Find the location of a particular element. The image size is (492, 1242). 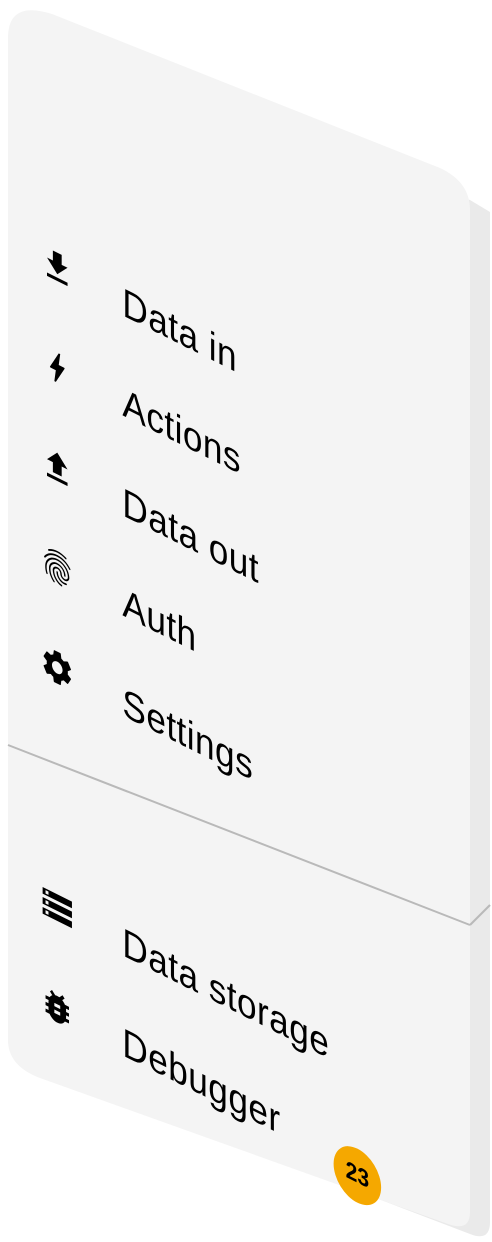

bolt-icon is located at coordinates (57, 368).